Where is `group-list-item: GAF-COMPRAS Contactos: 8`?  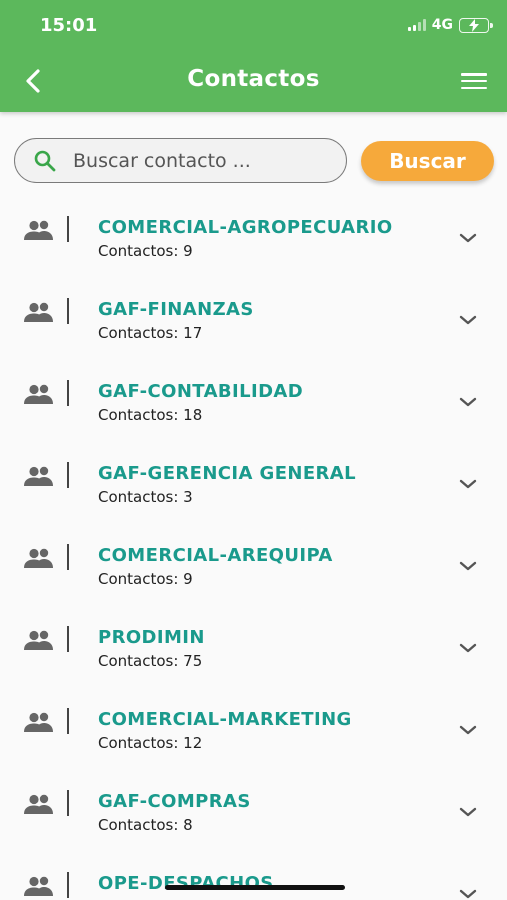
group-list-item: GAF-COMPRAS Contactos: 8 is located at coordinates (253, 815).